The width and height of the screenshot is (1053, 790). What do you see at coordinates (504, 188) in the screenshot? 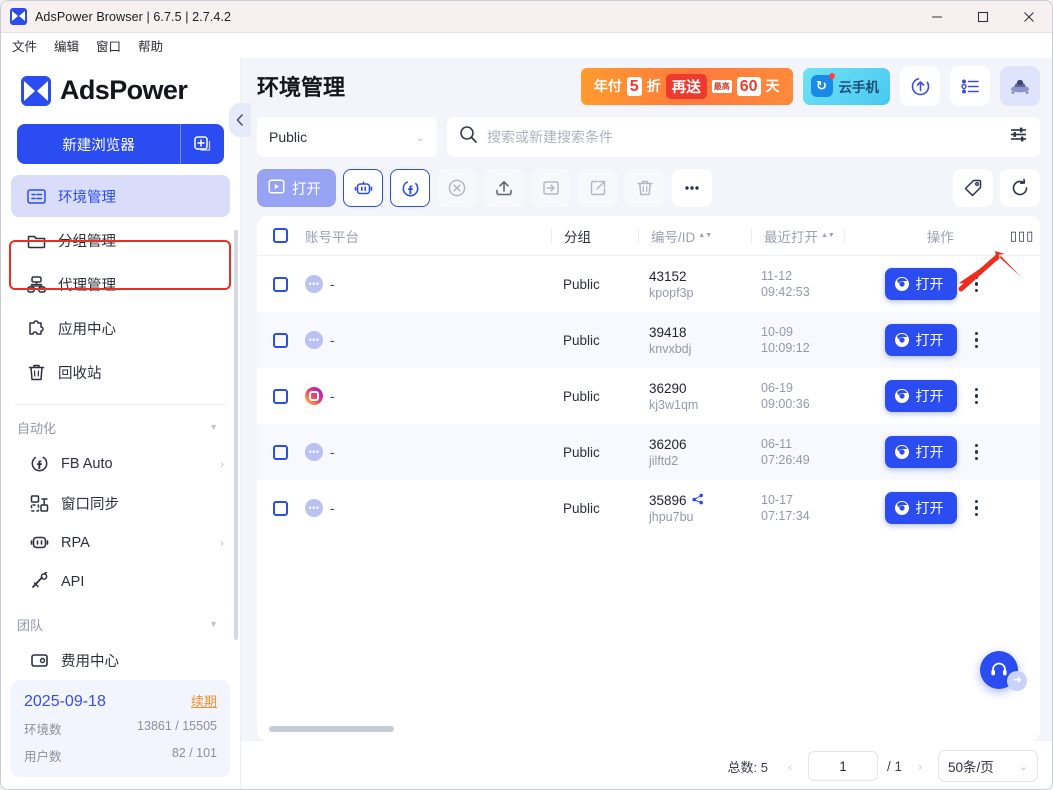
I see `upload-button` at bounding box center [504, 188].